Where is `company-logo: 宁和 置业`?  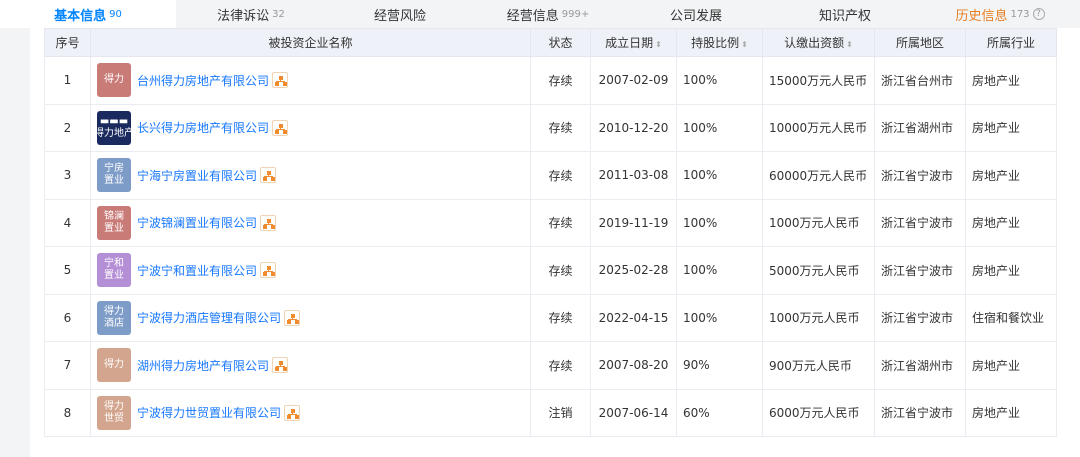 company-logo: 宁和 置业 is located at coordinates (114, 270).